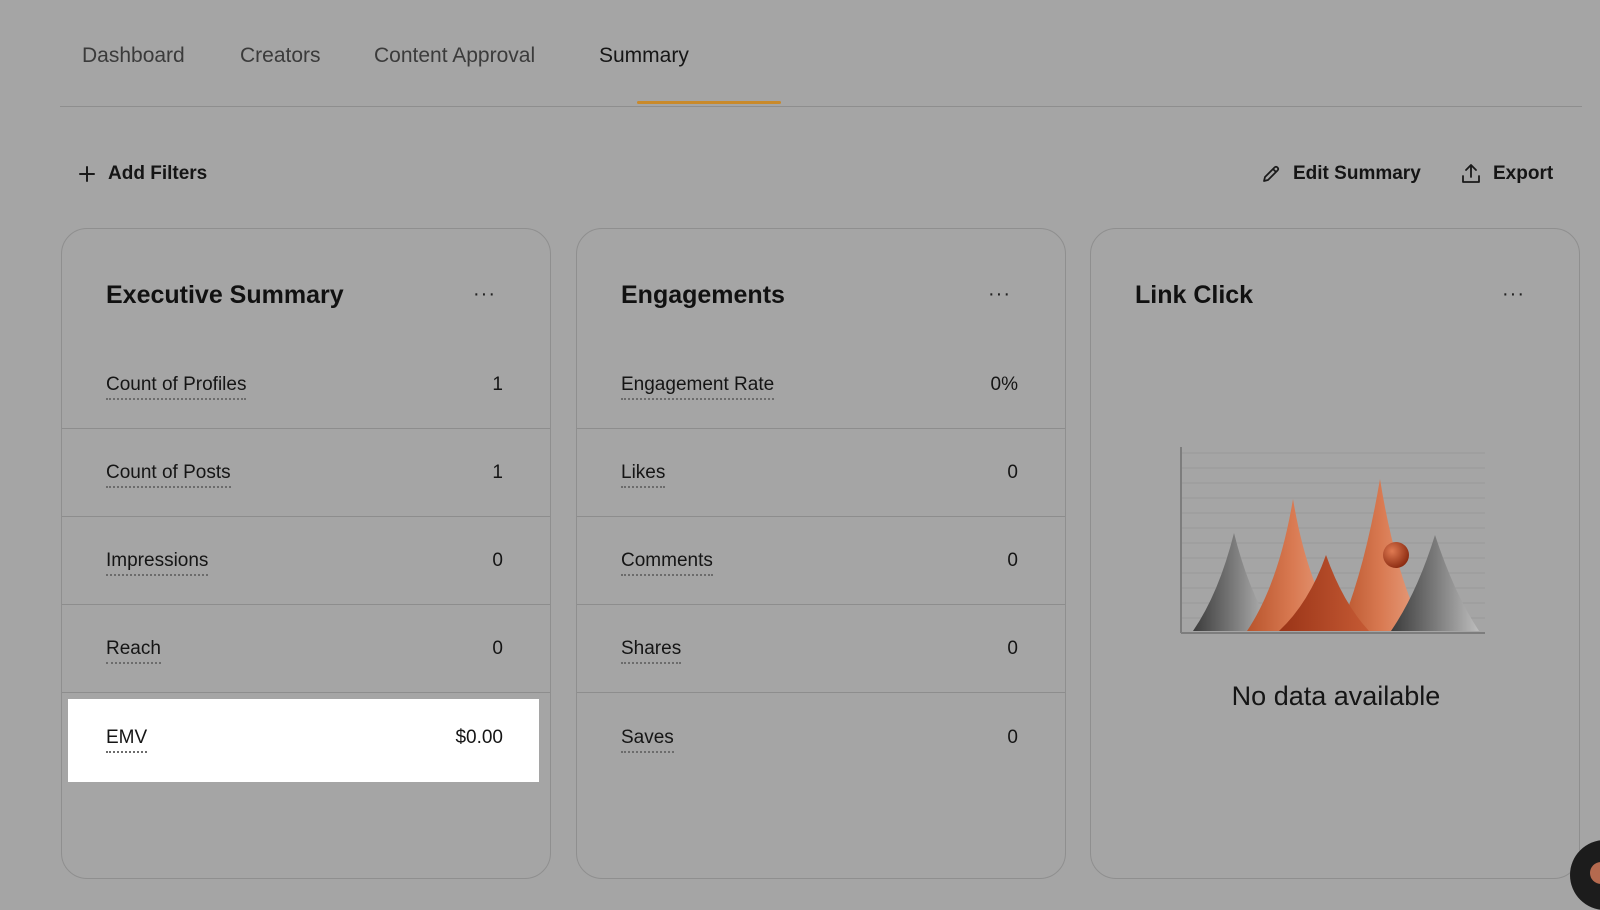 Image resolution: width=1600 pixels, height=910 pixels. What do you see at coordinates (454, 56) in the screenshot?
I see `tab-content-approval: Content Approval` at bounding box center [454, 56].